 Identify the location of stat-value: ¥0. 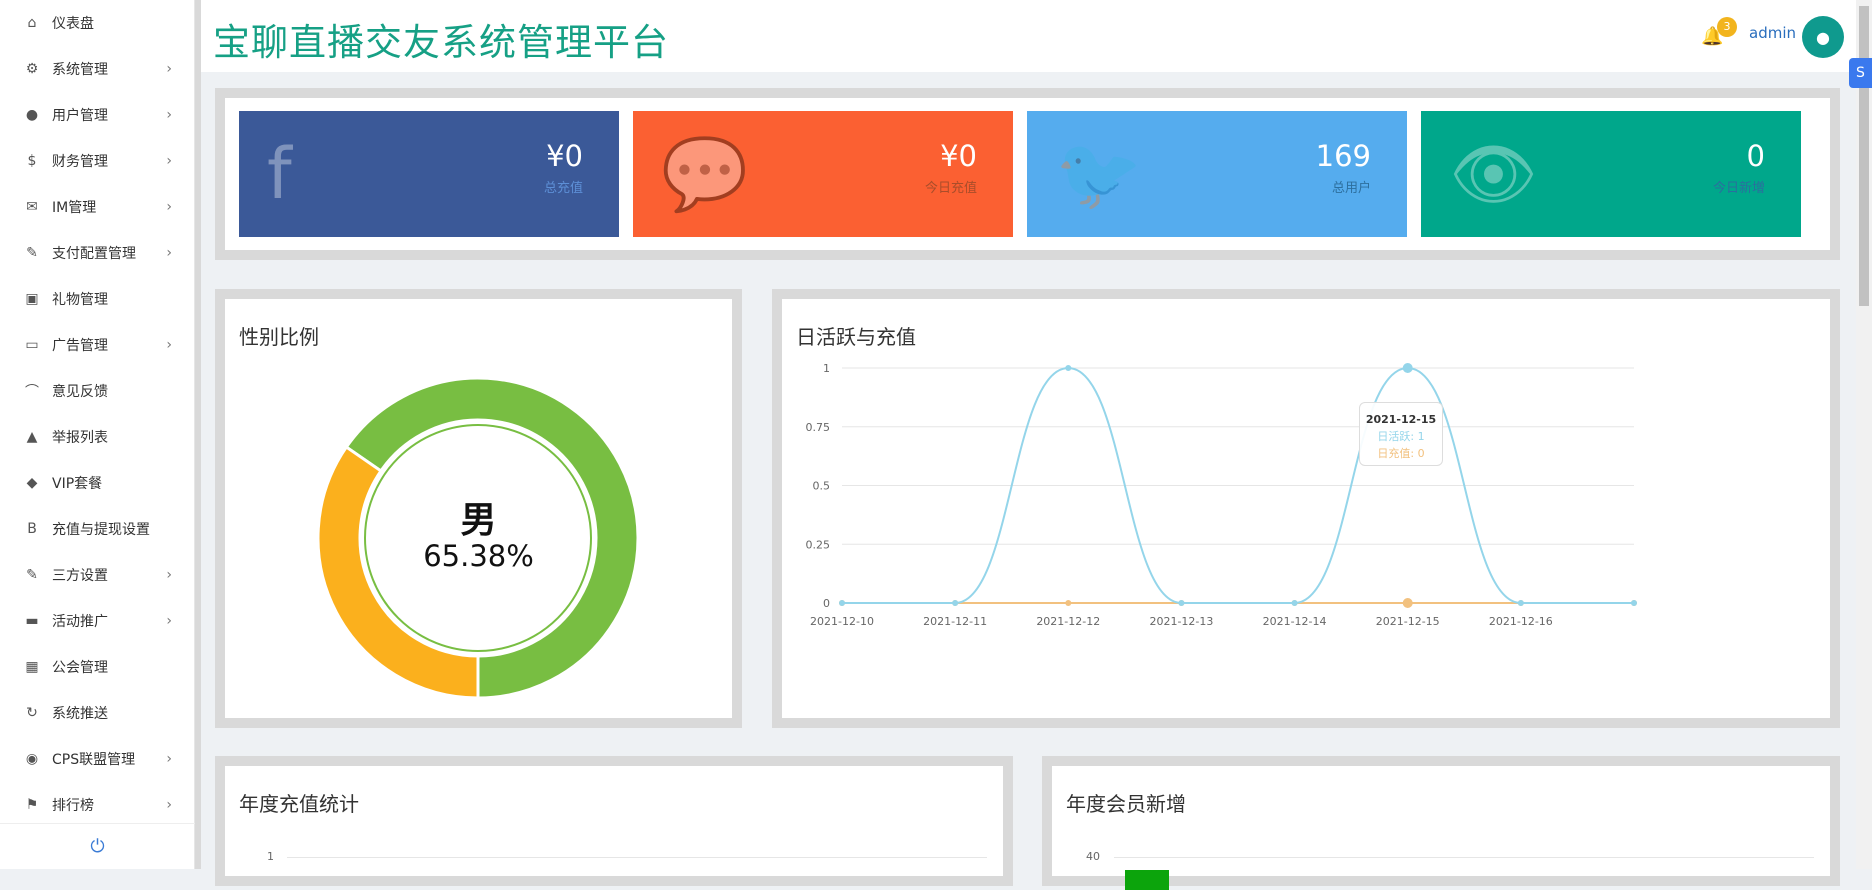
(564, 156).